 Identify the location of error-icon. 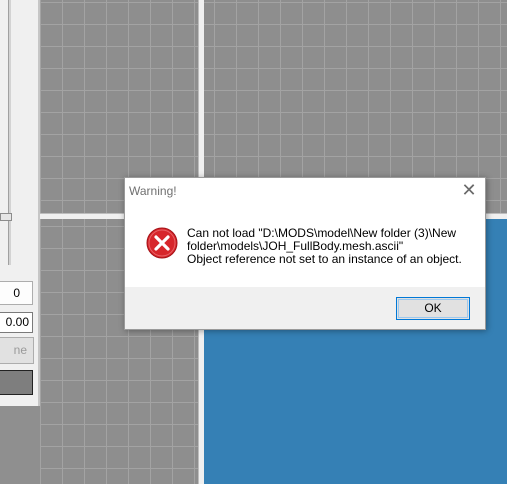
(162, 243).